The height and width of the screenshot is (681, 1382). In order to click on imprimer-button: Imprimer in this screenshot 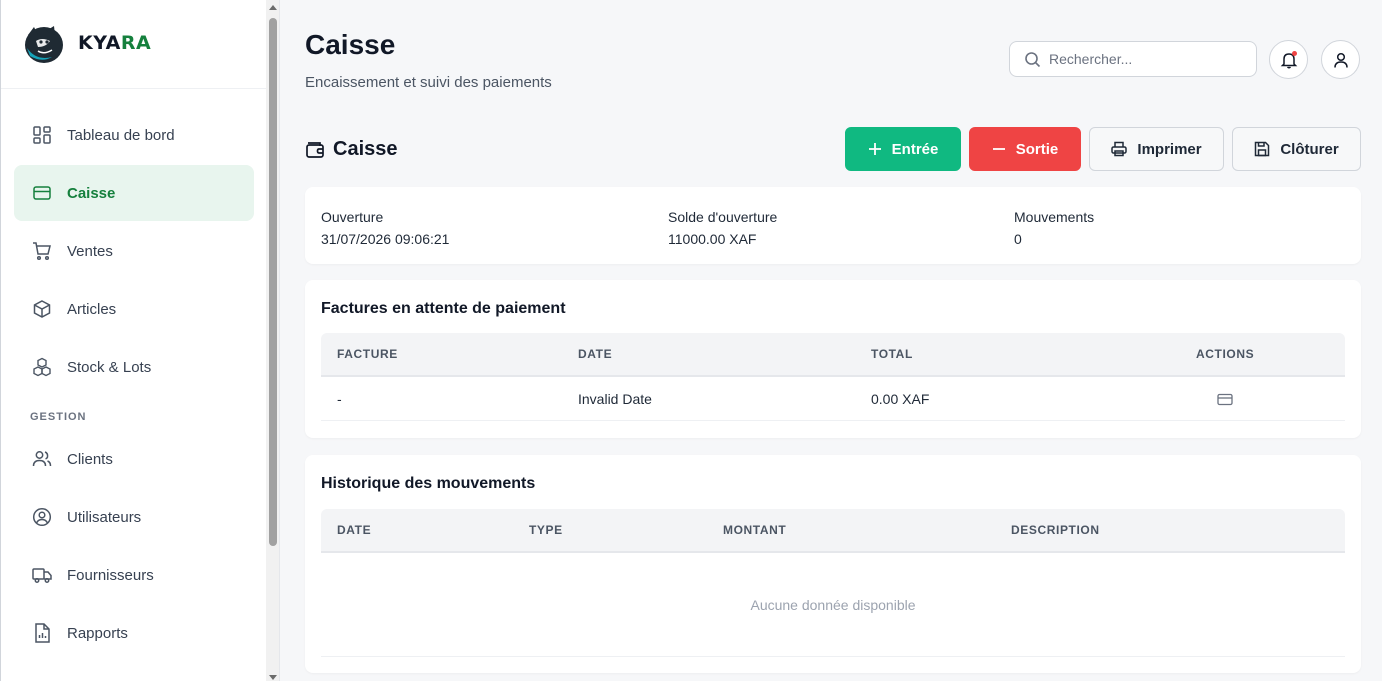, I will do `click(1156, 149)`.